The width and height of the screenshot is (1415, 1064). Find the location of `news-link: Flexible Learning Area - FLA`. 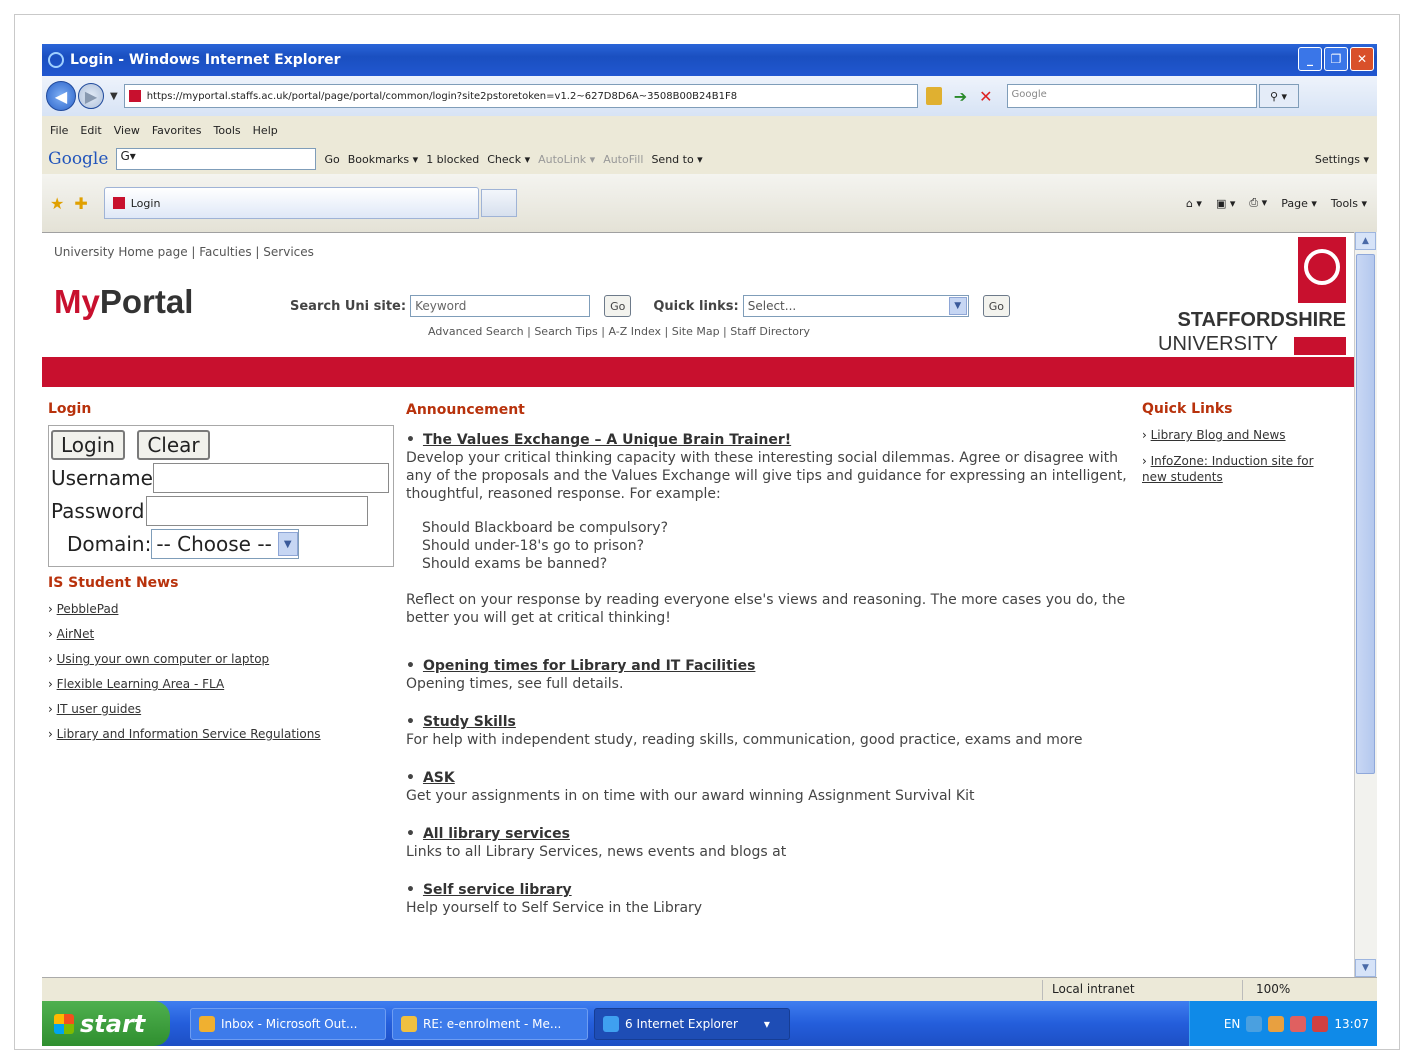

news-link: Flexible Learning Area - FLA is located at coordinates (141, 684).